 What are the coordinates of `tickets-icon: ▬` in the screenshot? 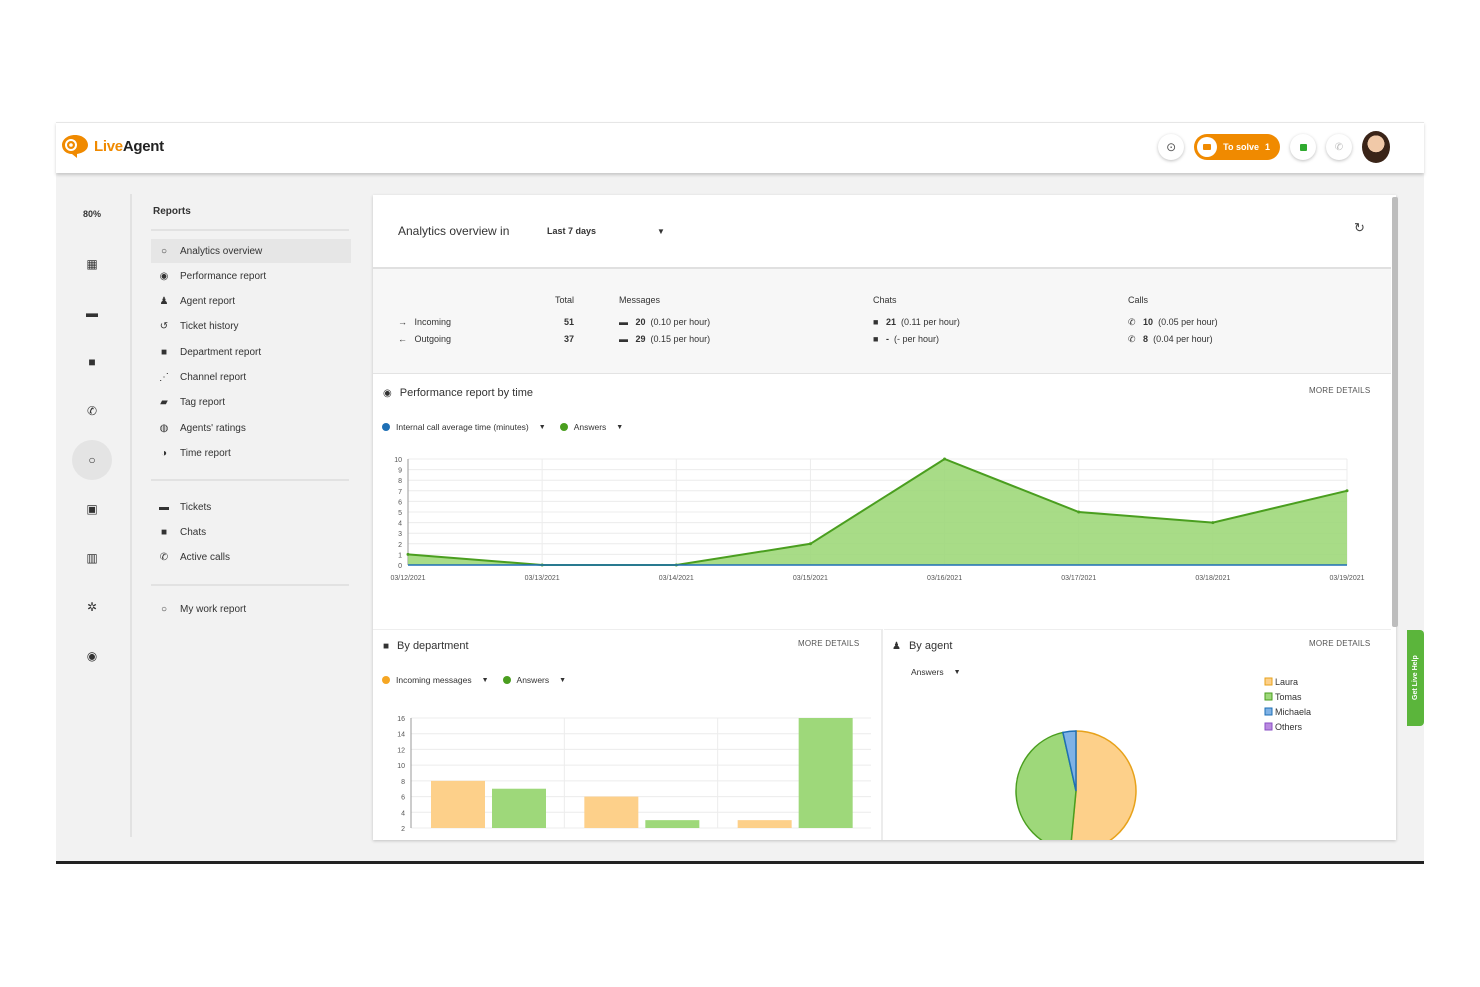 It's located at (92, 313).